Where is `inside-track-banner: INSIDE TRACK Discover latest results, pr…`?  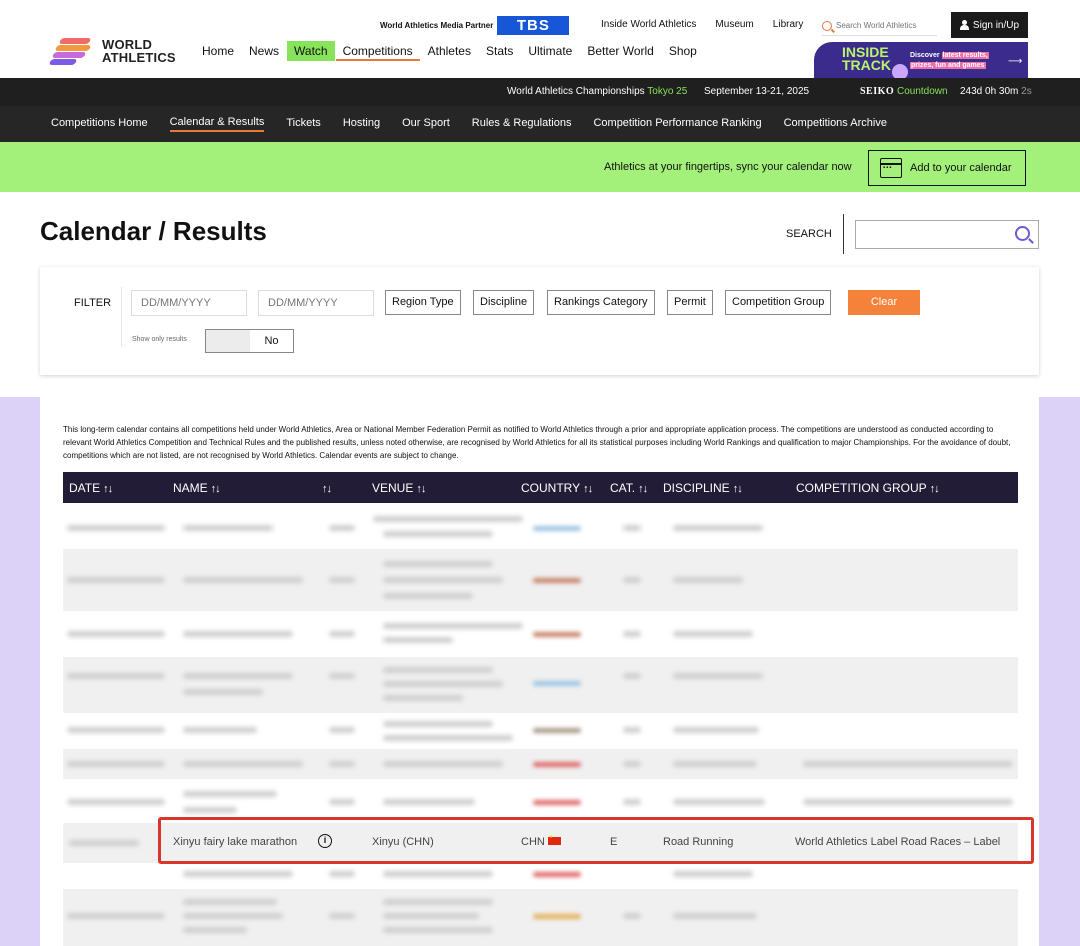
inside-track-banner: INSIDE TRACK Discover latest results, pr… is located at coordinates (921, 60).